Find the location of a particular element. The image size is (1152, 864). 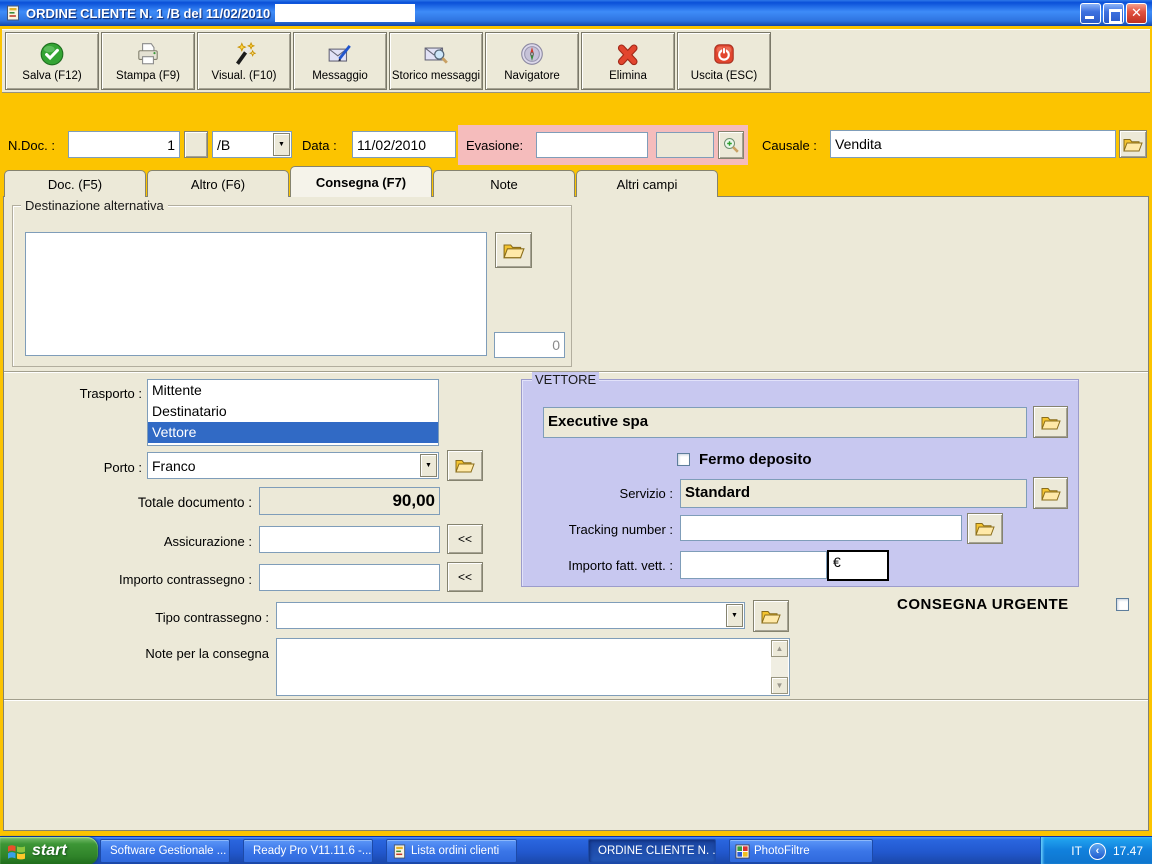

porto-value: Franco is located at coordinates (174, 465).